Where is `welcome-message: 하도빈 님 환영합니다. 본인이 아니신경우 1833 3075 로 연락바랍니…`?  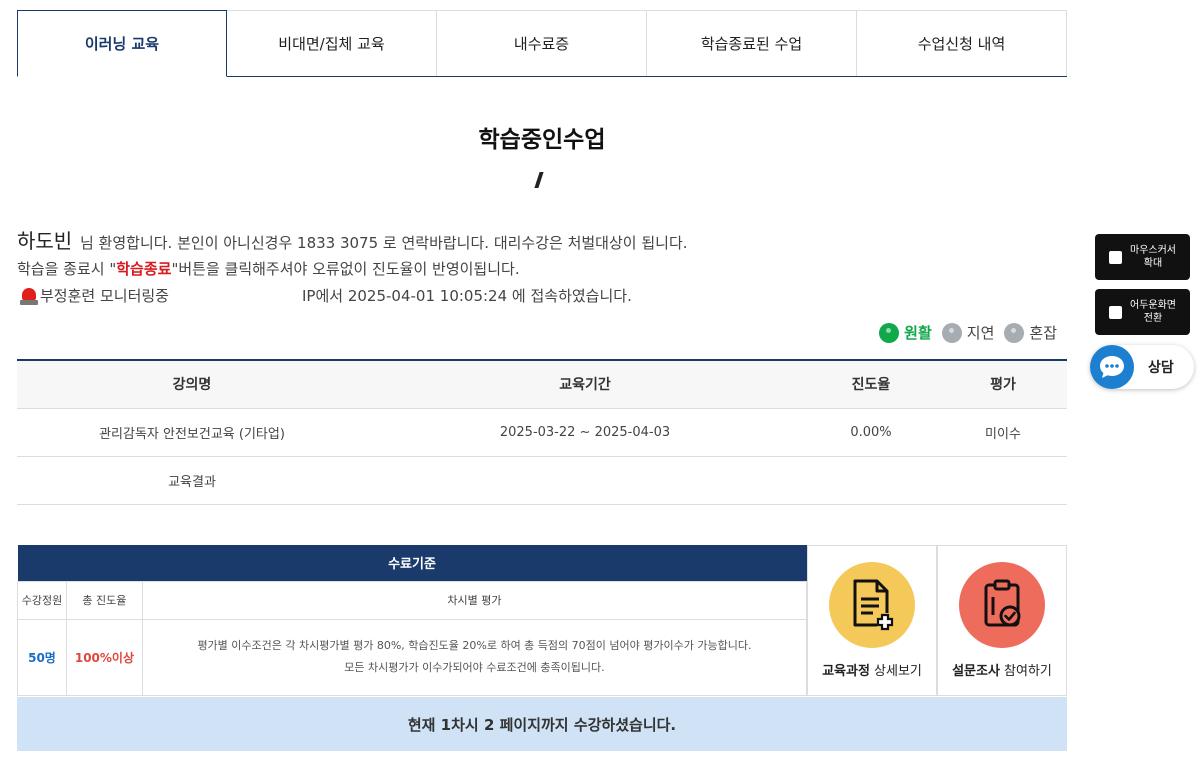
welcome-message: 하도빈 님 환영합니다. 본인이 아니신경우 1833 3075 로 연락바랍니… is located at coordinates (352, 239).